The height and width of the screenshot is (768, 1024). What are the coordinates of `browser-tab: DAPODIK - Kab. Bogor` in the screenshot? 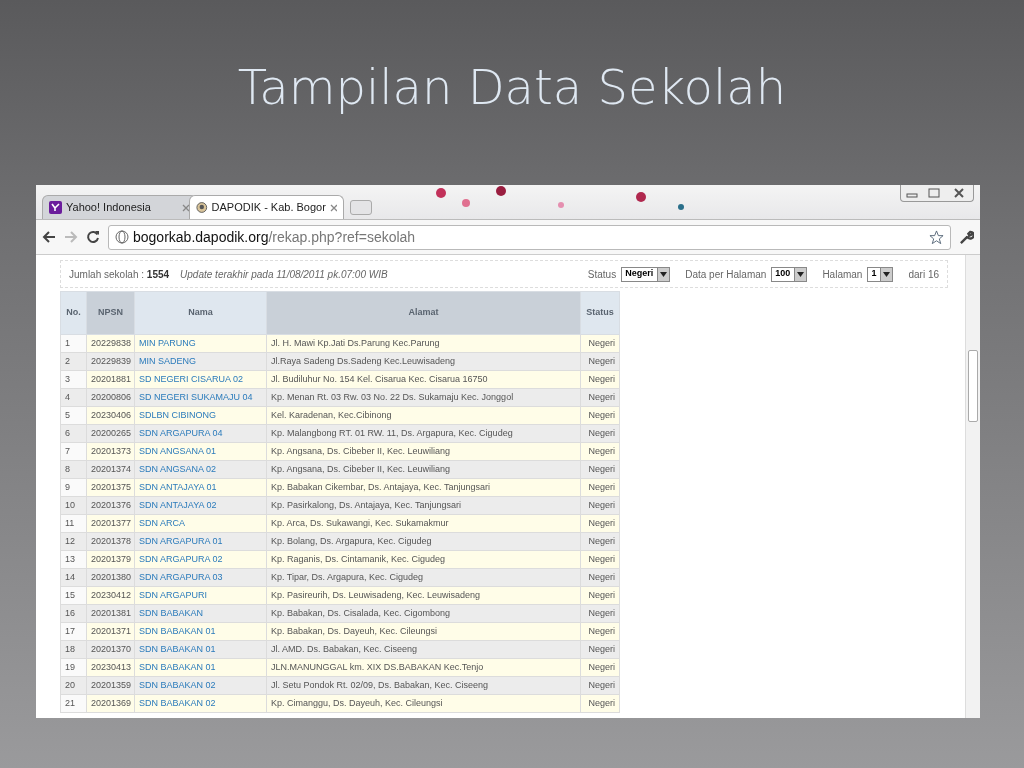 It's located at (266, 207).